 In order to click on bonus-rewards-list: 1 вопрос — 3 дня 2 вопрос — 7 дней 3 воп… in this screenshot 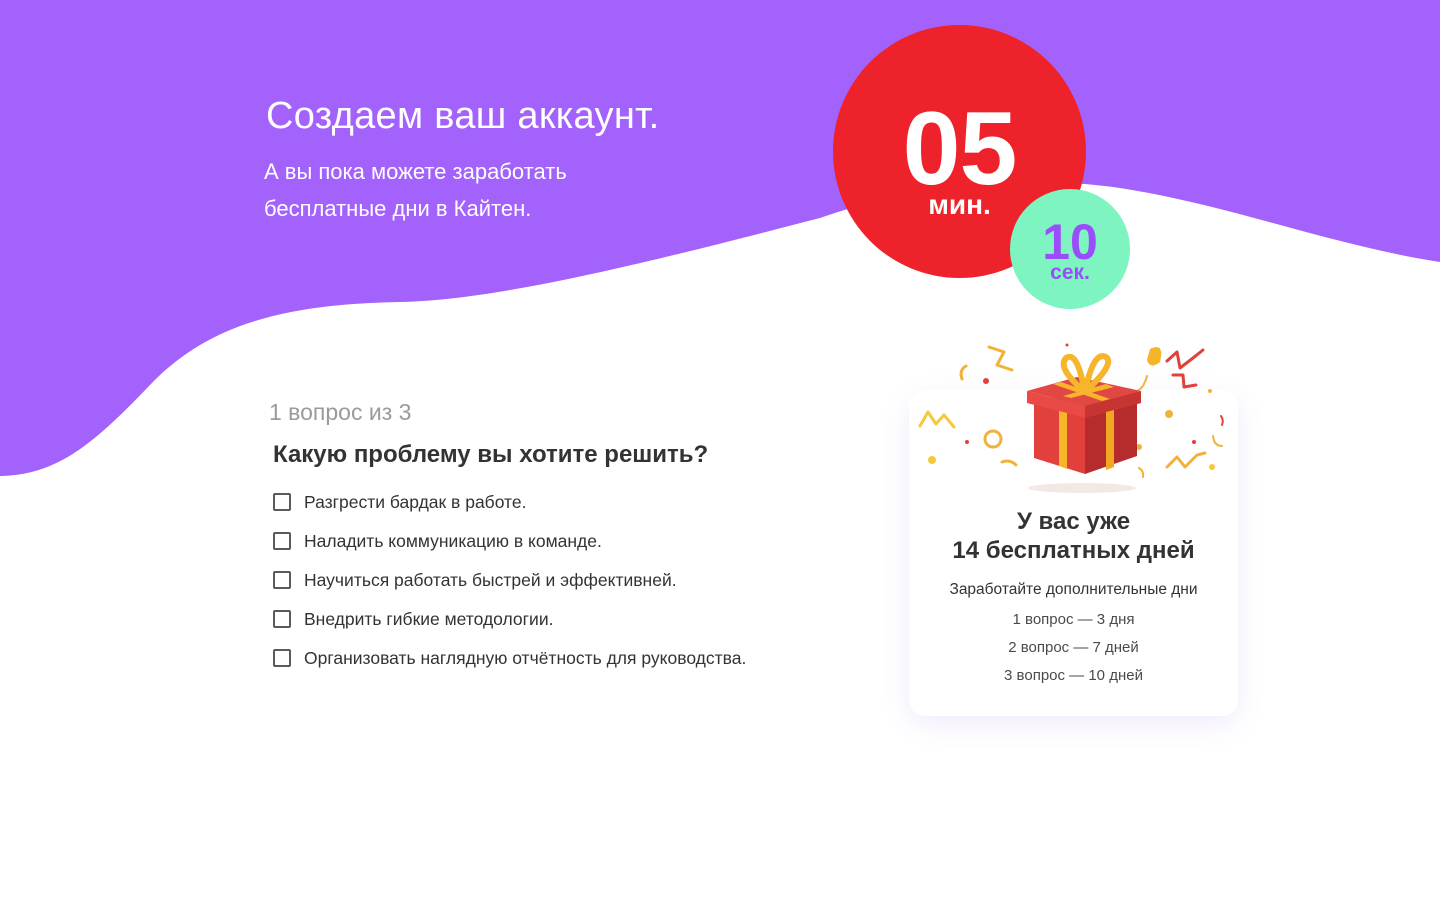, I will do `click(1073, 652)`.